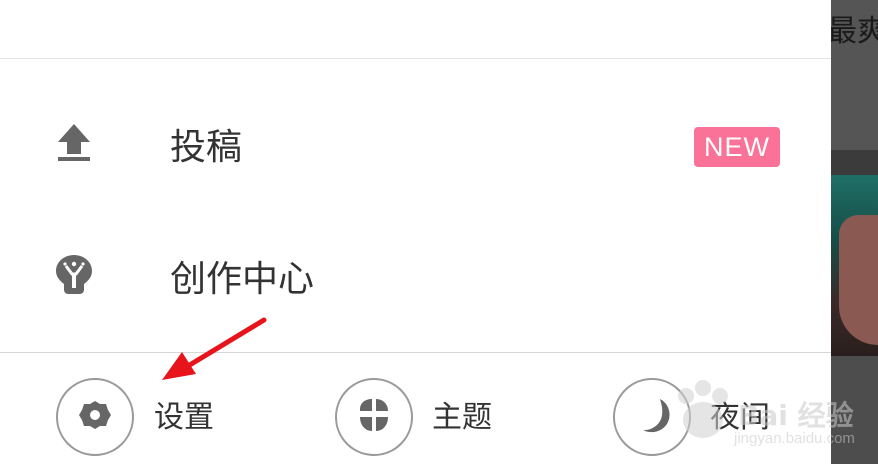 This screenshot has height=464, width=878. Describe the element at coordinates (74, 142) in the screenshot. I see `upload-icon` at that location.